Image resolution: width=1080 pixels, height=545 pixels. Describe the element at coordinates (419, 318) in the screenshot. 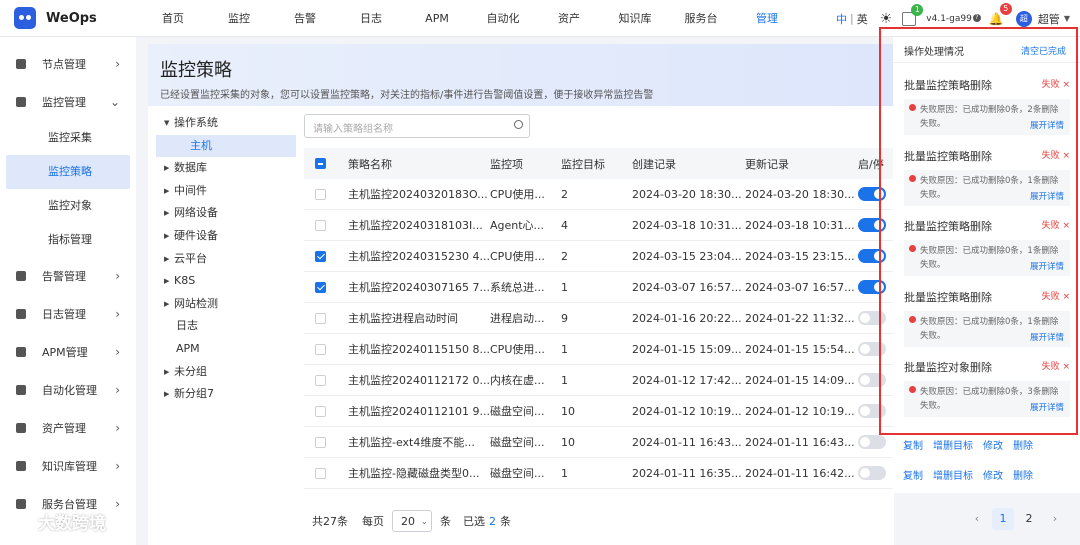

I see `strategy-name: 主机监控进程启动时间` at that location.